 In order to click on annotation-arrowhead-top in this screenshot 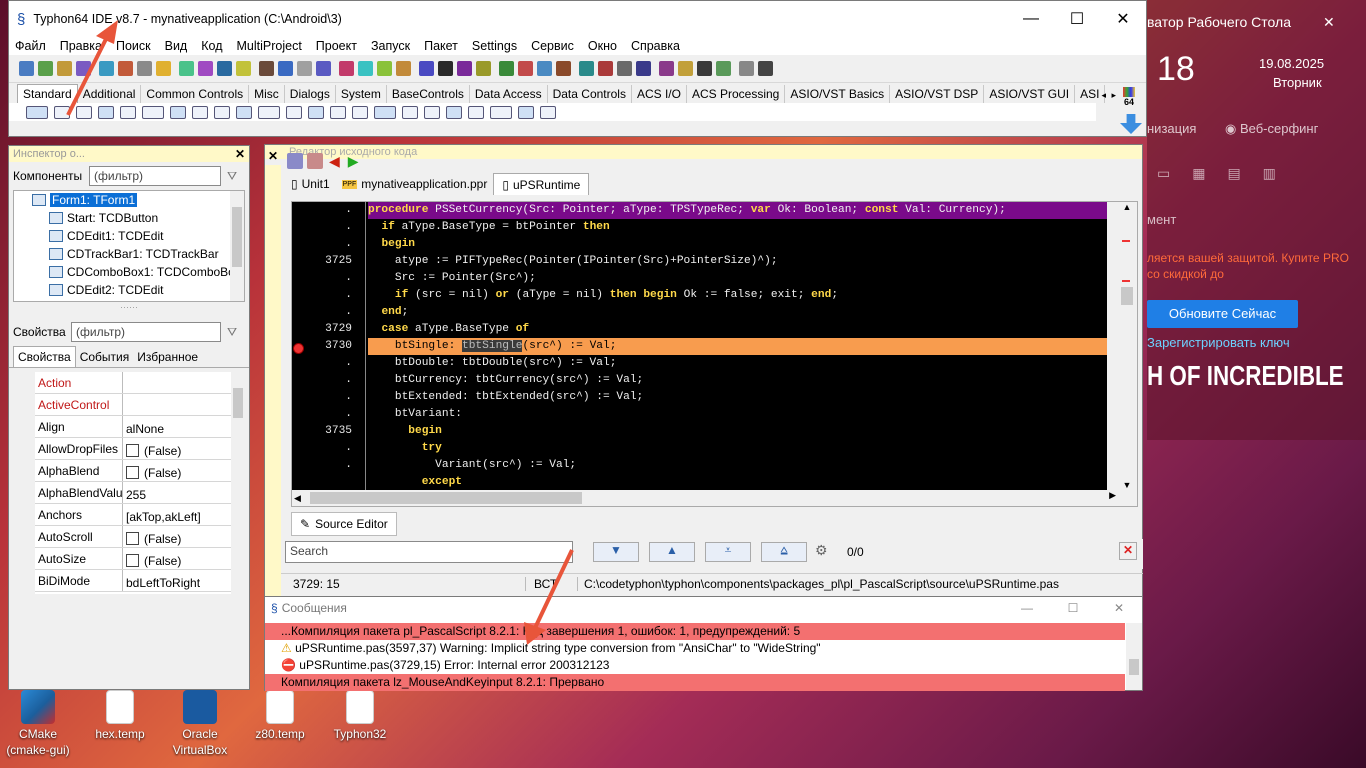, I will do `click(107, 32)`.